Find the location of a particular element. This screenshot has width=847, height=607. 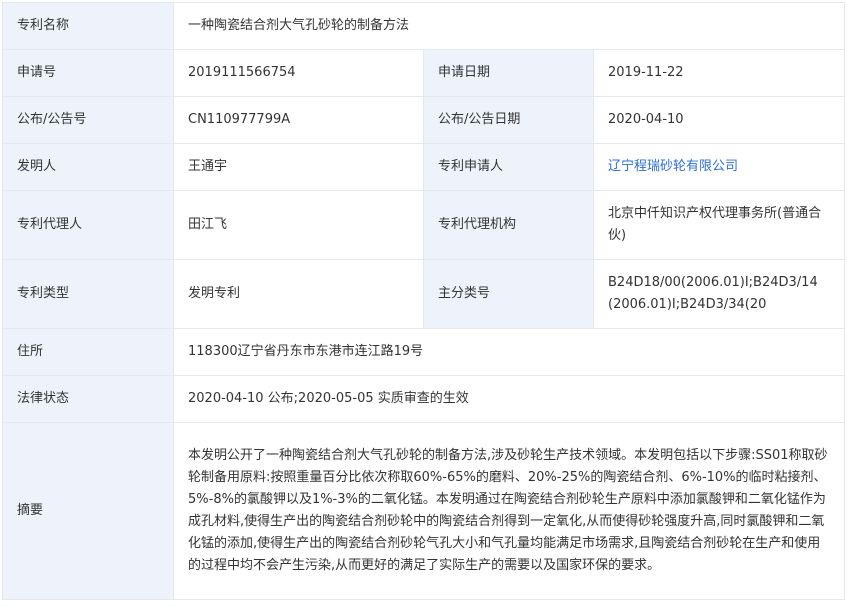

value-patent-type: 发明专利 is located at coordinates (298, 294).